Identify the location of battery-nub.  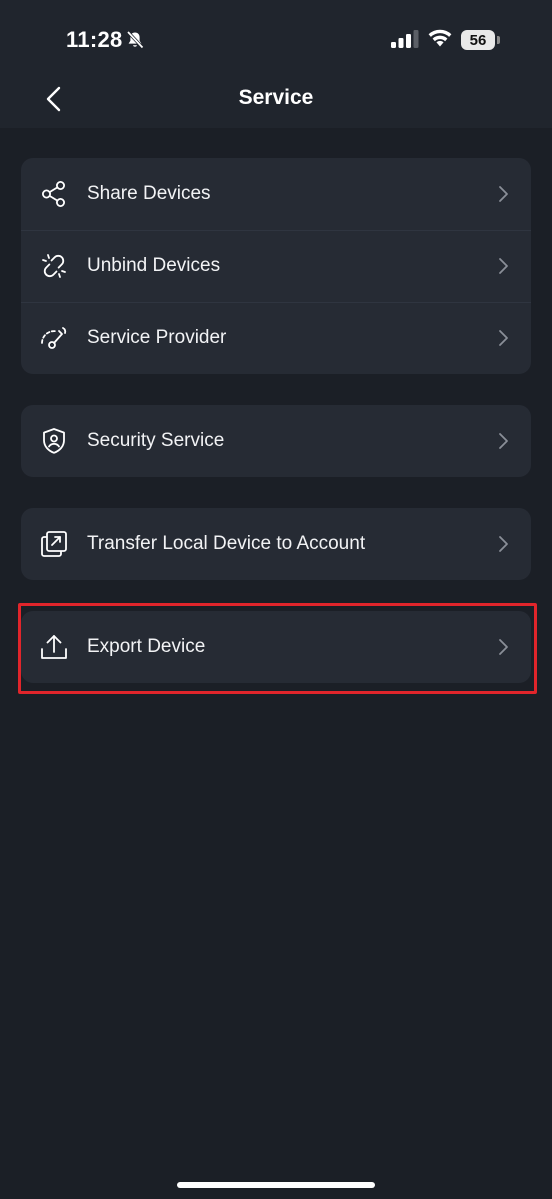
(498, 40).